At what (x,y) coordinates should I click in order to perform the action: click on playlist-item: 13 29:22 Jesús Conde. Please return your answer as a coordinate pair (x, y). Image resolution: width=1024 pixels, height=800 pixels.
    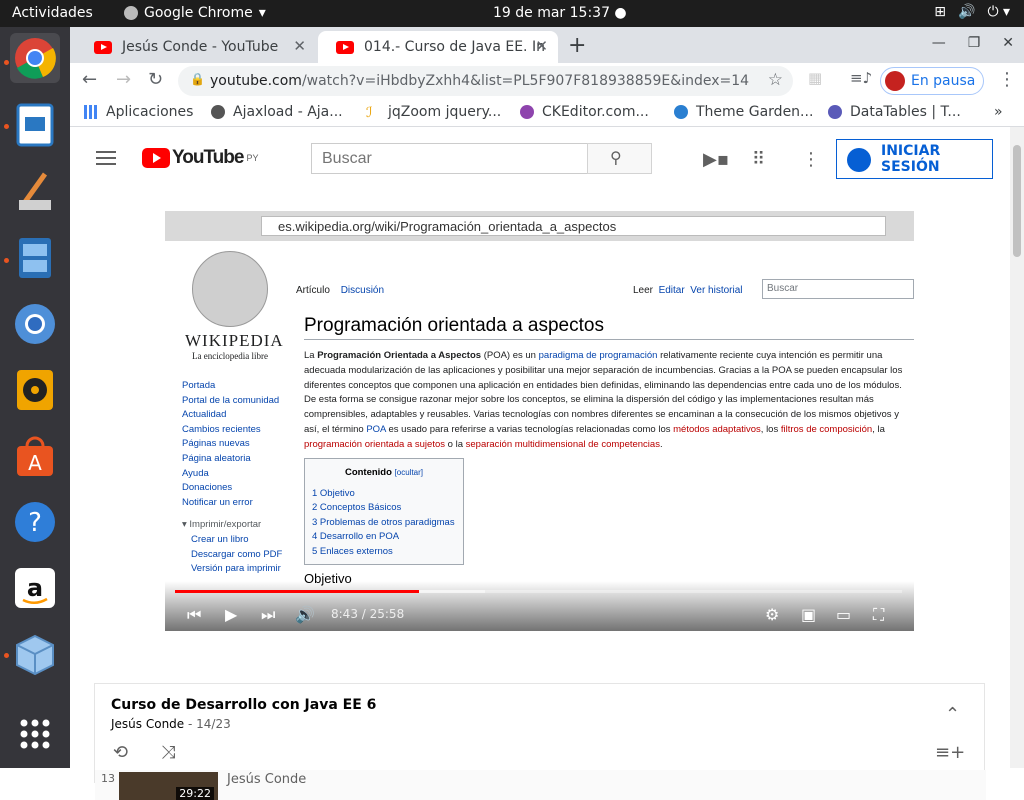
    Looking at the image, I should click on (540, 785).